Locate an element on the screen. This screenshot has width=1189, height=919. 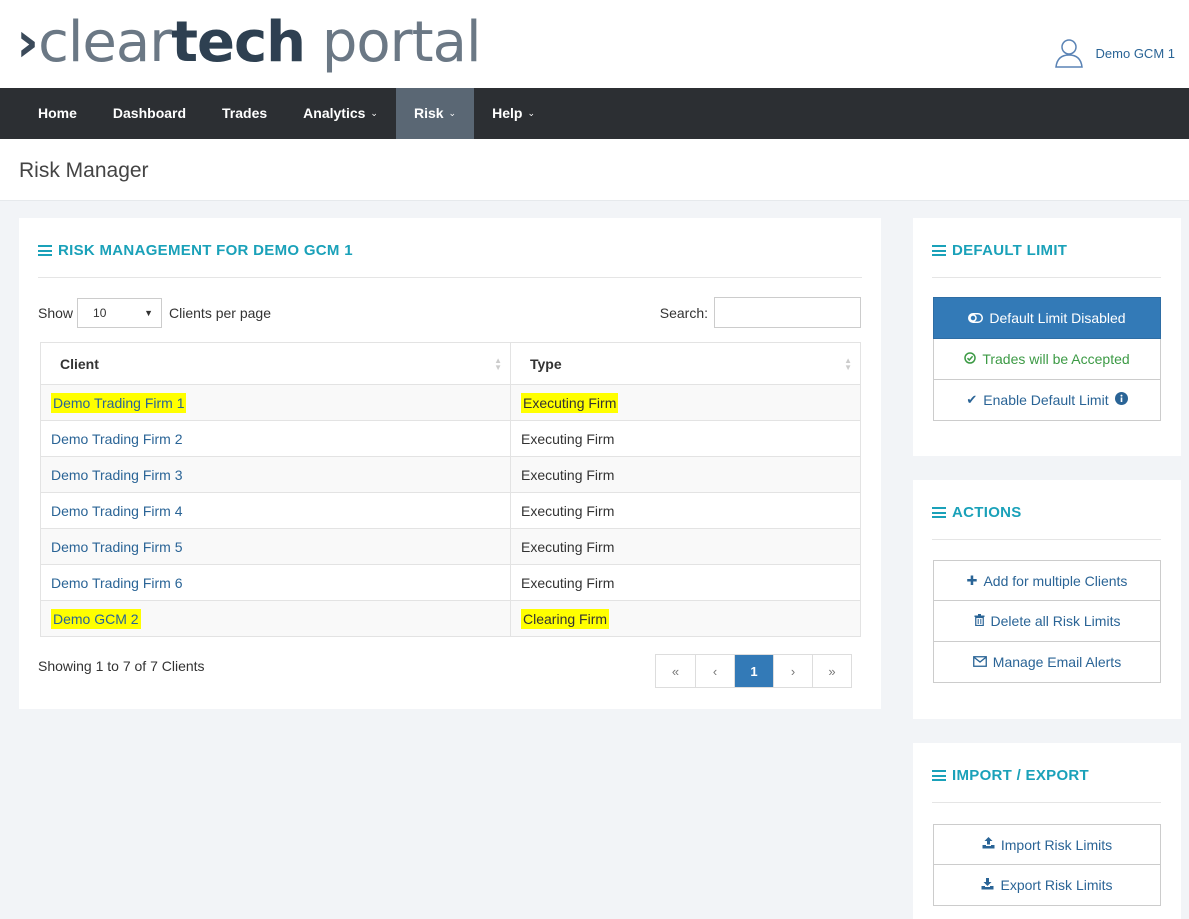
pagination-last-button: » is located at coordinates (831, 671).